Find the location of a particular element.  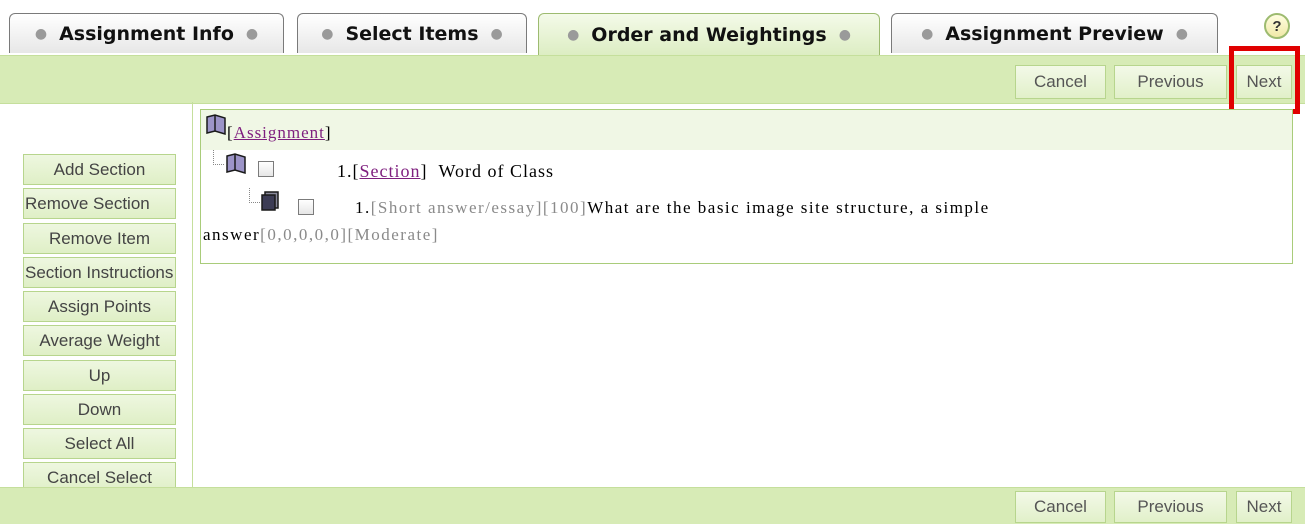

tab-label: Assignment Preview is located at coordinates (1054, 33).